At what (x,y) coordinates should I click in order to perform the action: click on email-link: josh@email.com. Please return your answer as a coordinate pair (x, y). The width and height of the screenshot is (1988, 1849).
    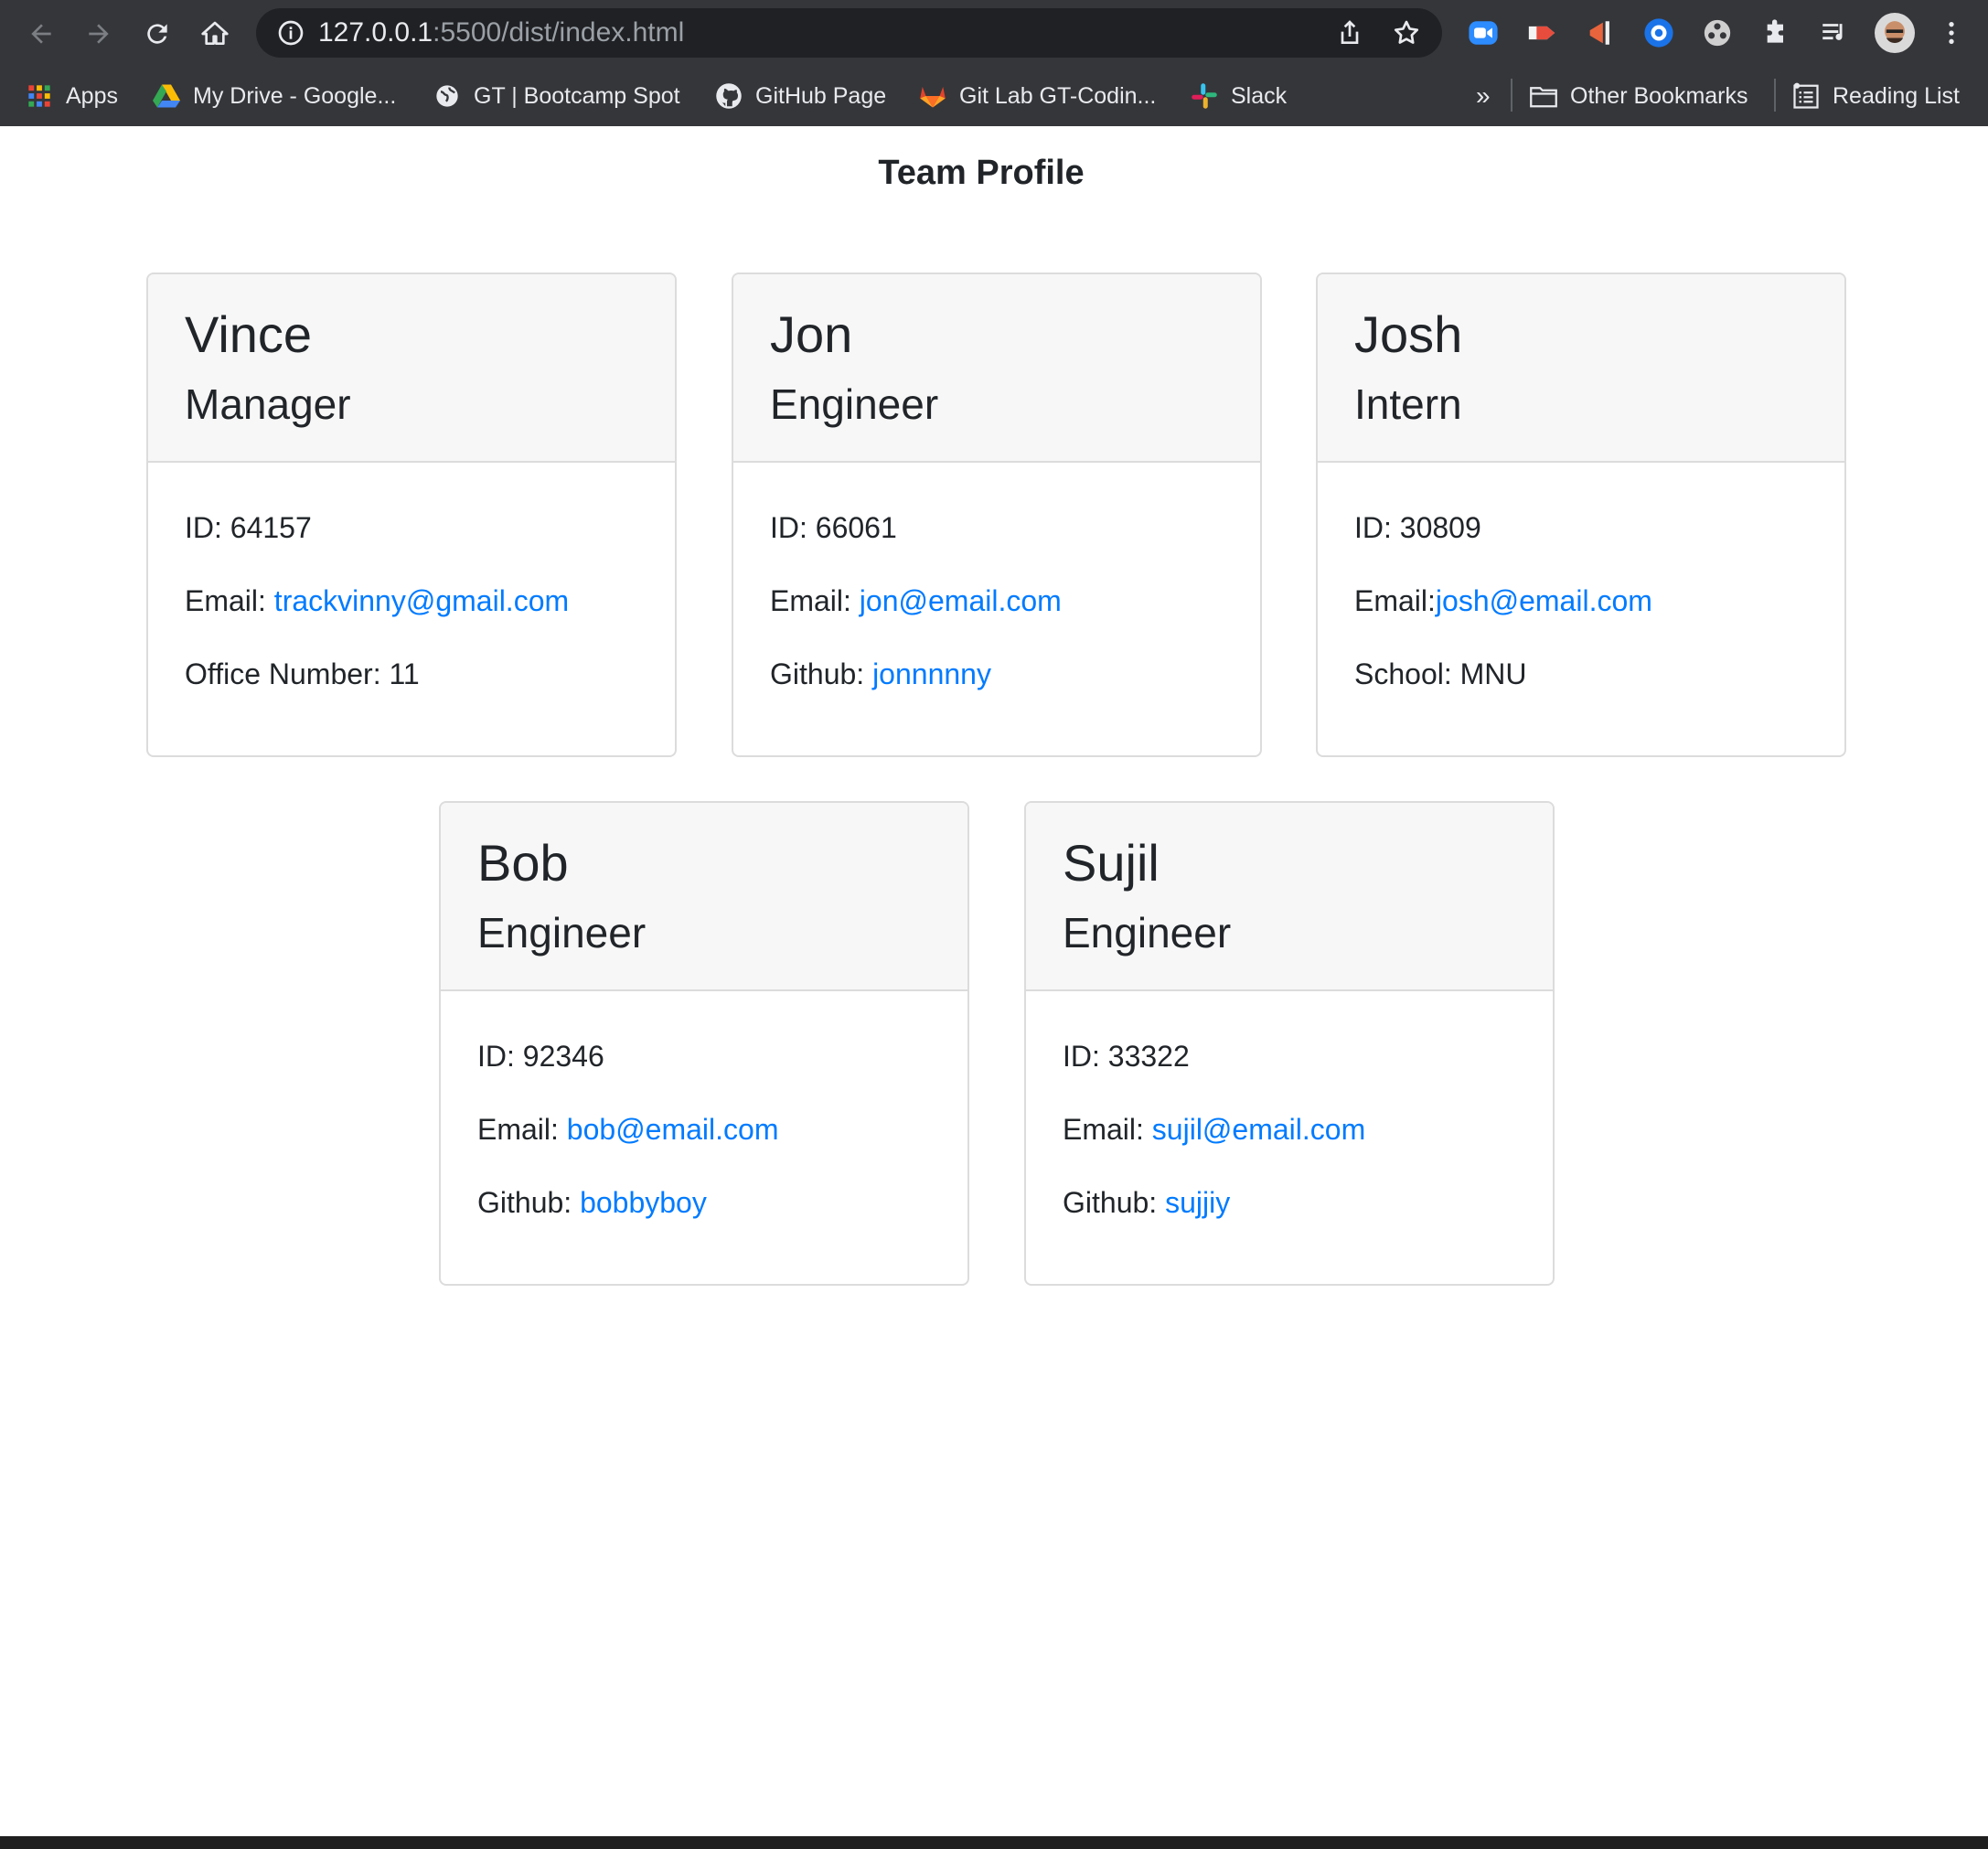
    Looking at the image, I should click on (1544, 600).